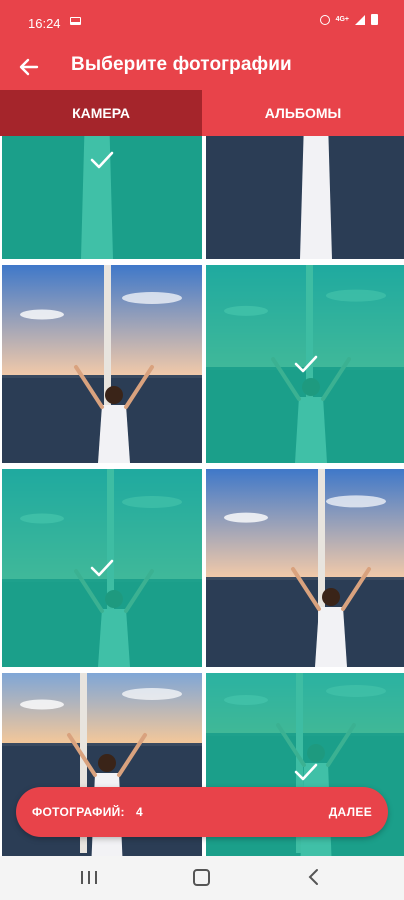  What do you see at coordinates (202, 812) in the screenshot?
I see `selection-bar: ФОТОГРАФИЙ: 4 ДАЛЕЕ` at bounding box center [202, 812].